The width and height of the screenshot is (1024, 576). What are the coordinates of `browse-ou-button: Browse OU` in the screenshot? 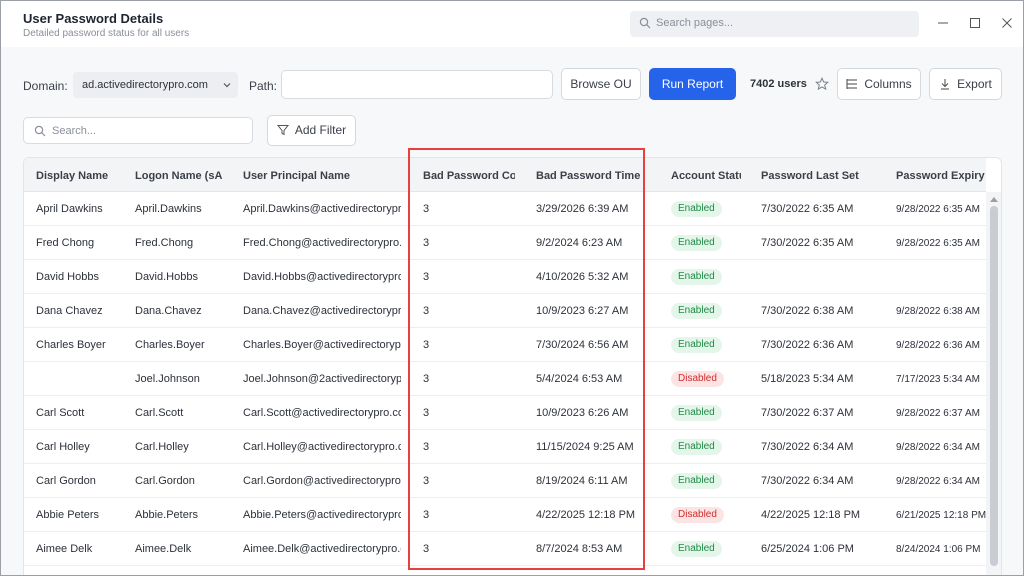 It's located at (601, 84).